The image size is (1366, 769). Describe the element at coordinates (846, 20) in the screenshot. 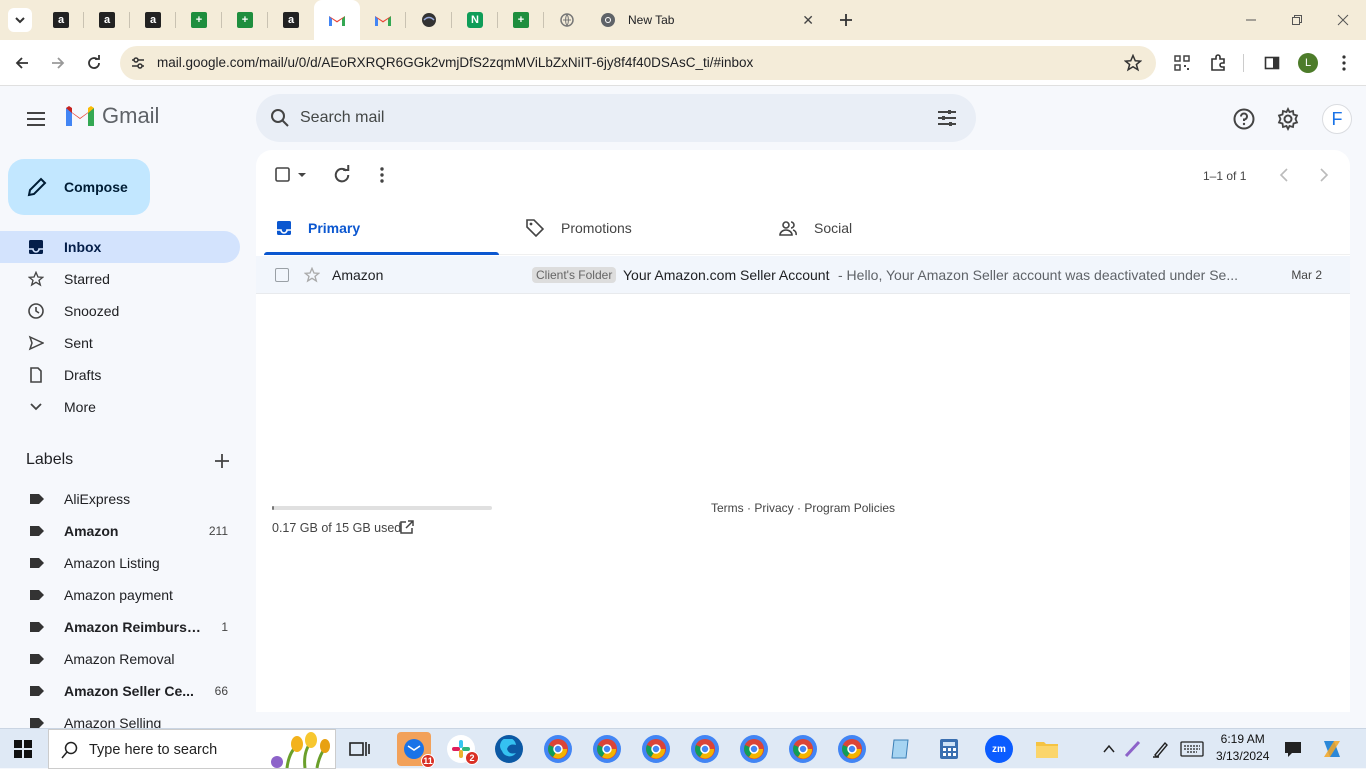

I see `new-tab-button` at that location.